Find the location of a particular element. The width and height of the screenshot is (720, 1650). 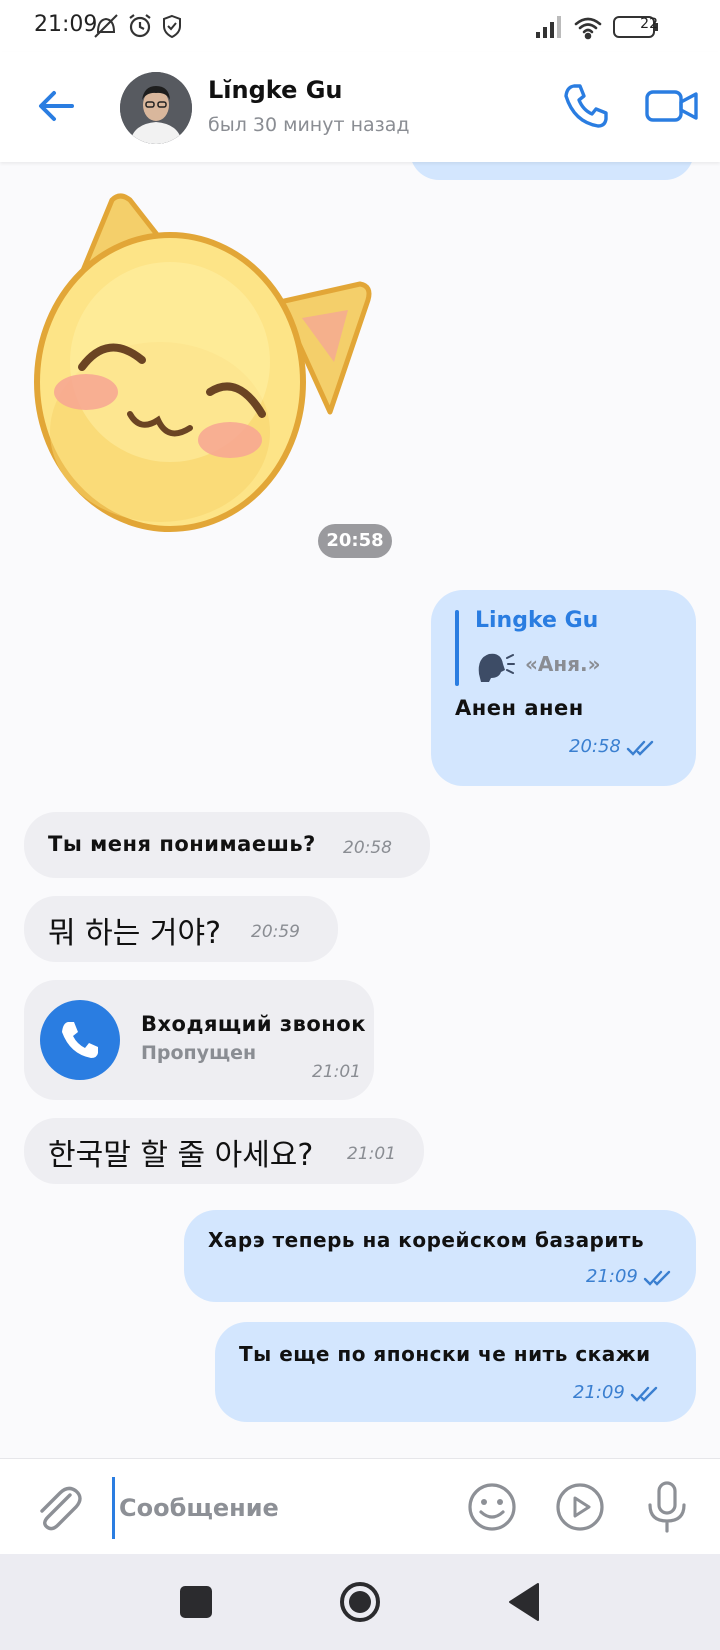

alarm-icon is located at coordinates (140, 26).